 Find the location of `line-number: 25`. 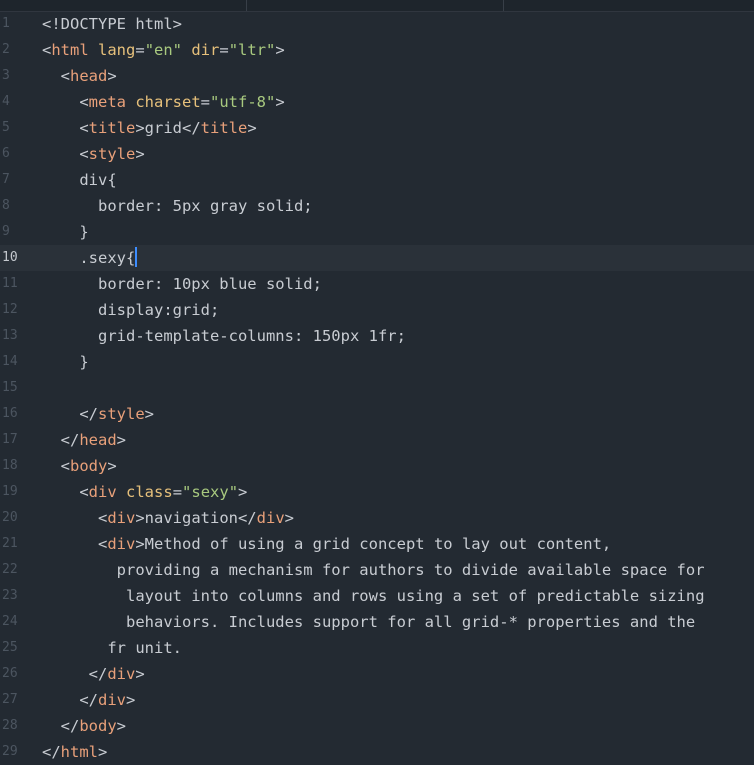

line-number: 25 is located at coordinates (10, 647).